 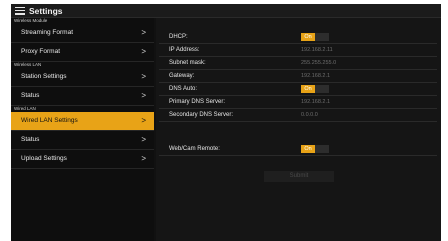 I want to click on webcam-remote-toggle: On, so click(x=315, y=149).